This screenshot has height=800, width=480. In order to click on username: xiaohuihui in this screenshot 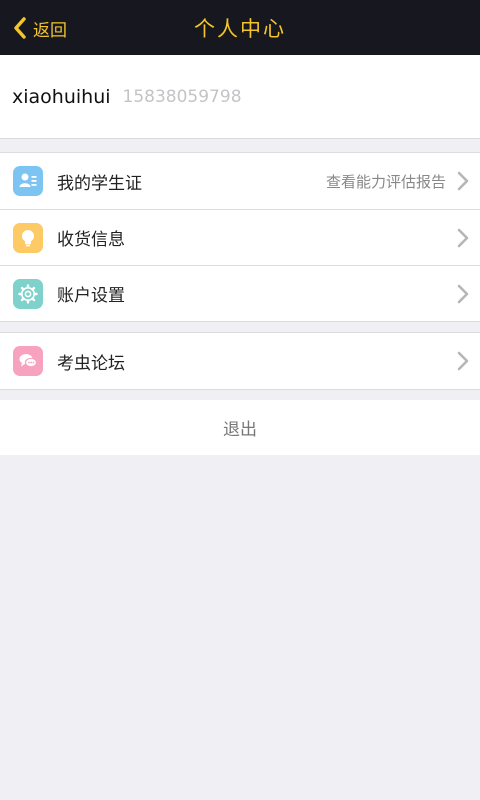, I will do `click(61, 96)`.